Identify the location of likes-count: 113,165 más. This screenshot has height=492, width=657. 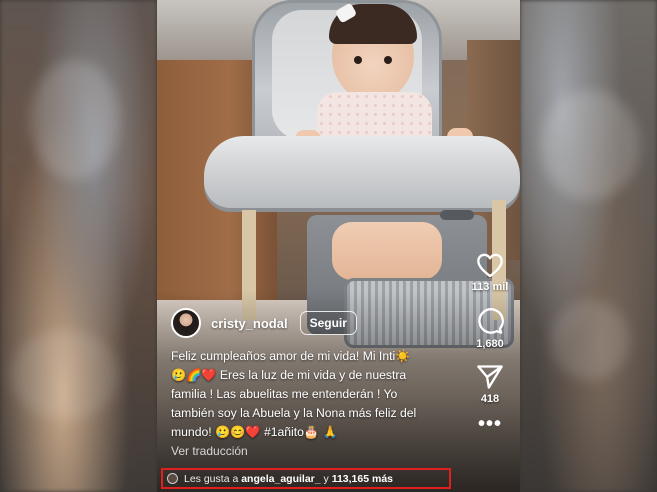
(362, 479).